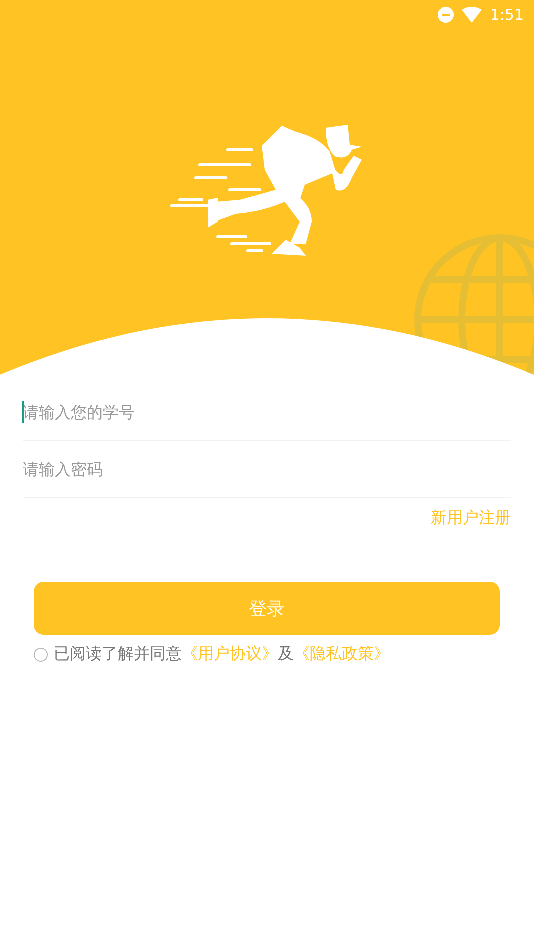 This screenshot has width=534, height=949. I want to click on agreement-text: 已阅读了解并同意《用户协议》及《隐私政策》, so click(222, 654).